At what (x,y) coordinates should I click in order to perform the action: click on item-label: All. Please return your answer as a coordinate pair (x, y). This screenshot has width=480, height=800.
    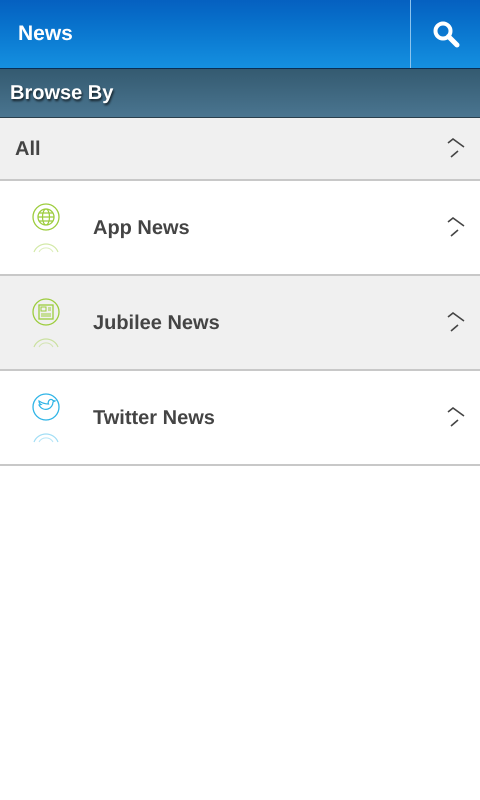
    Looking at the image, I should click on (28, 149).